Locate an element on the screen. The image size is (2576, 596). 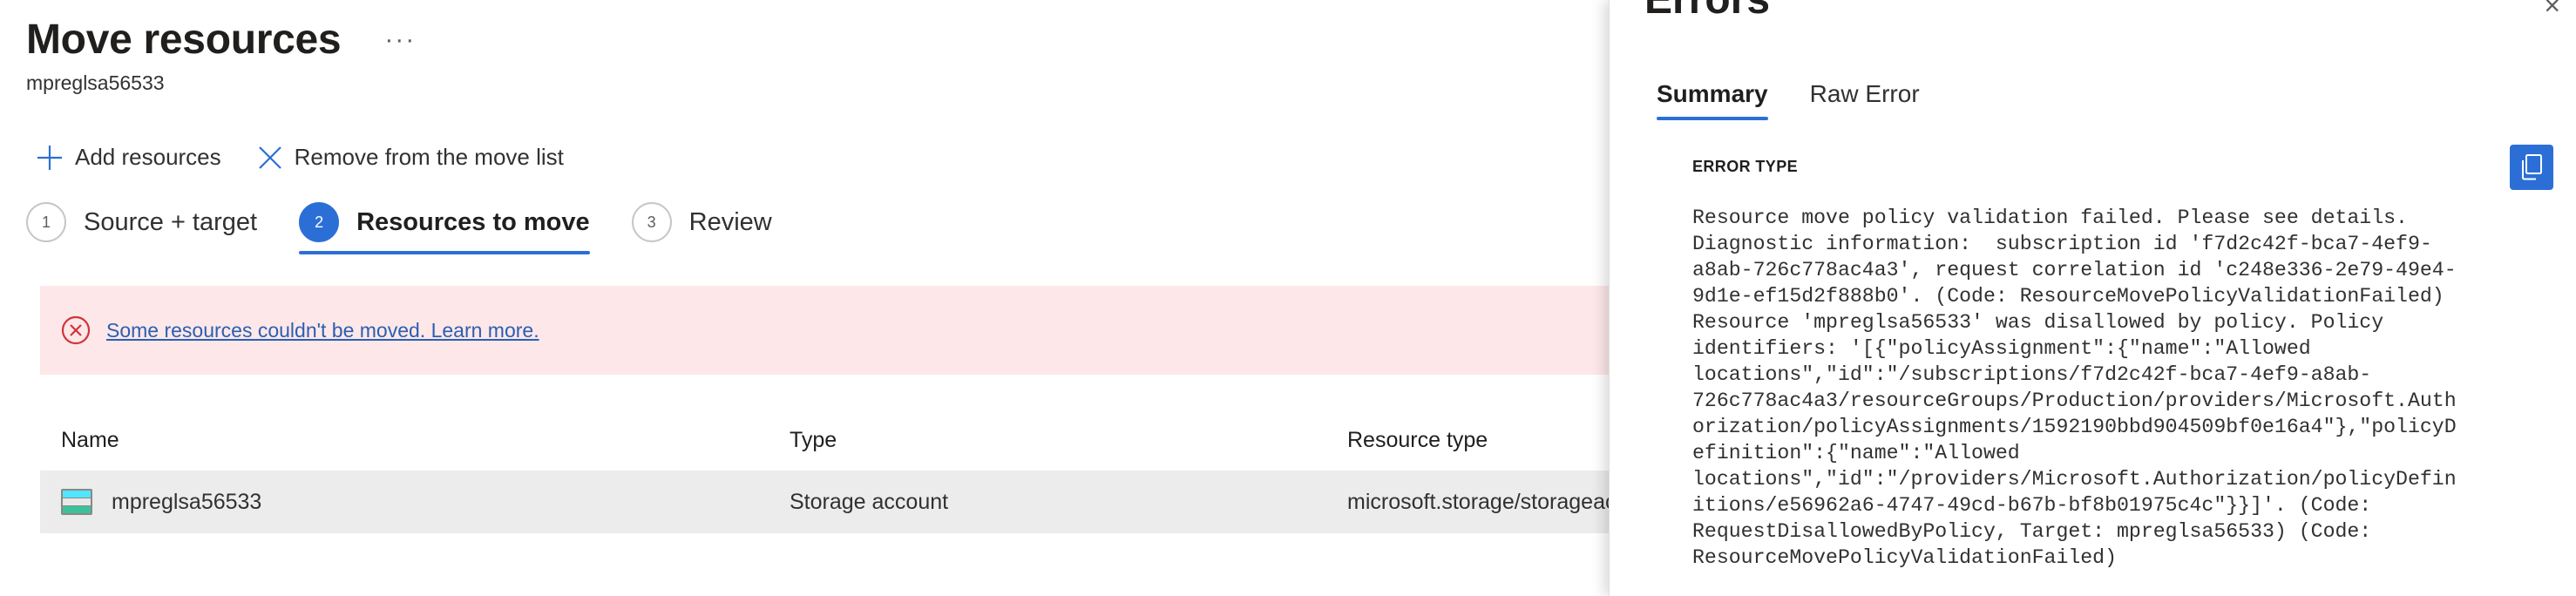
column-header-type: Type is located at coordinates (1069, 440).